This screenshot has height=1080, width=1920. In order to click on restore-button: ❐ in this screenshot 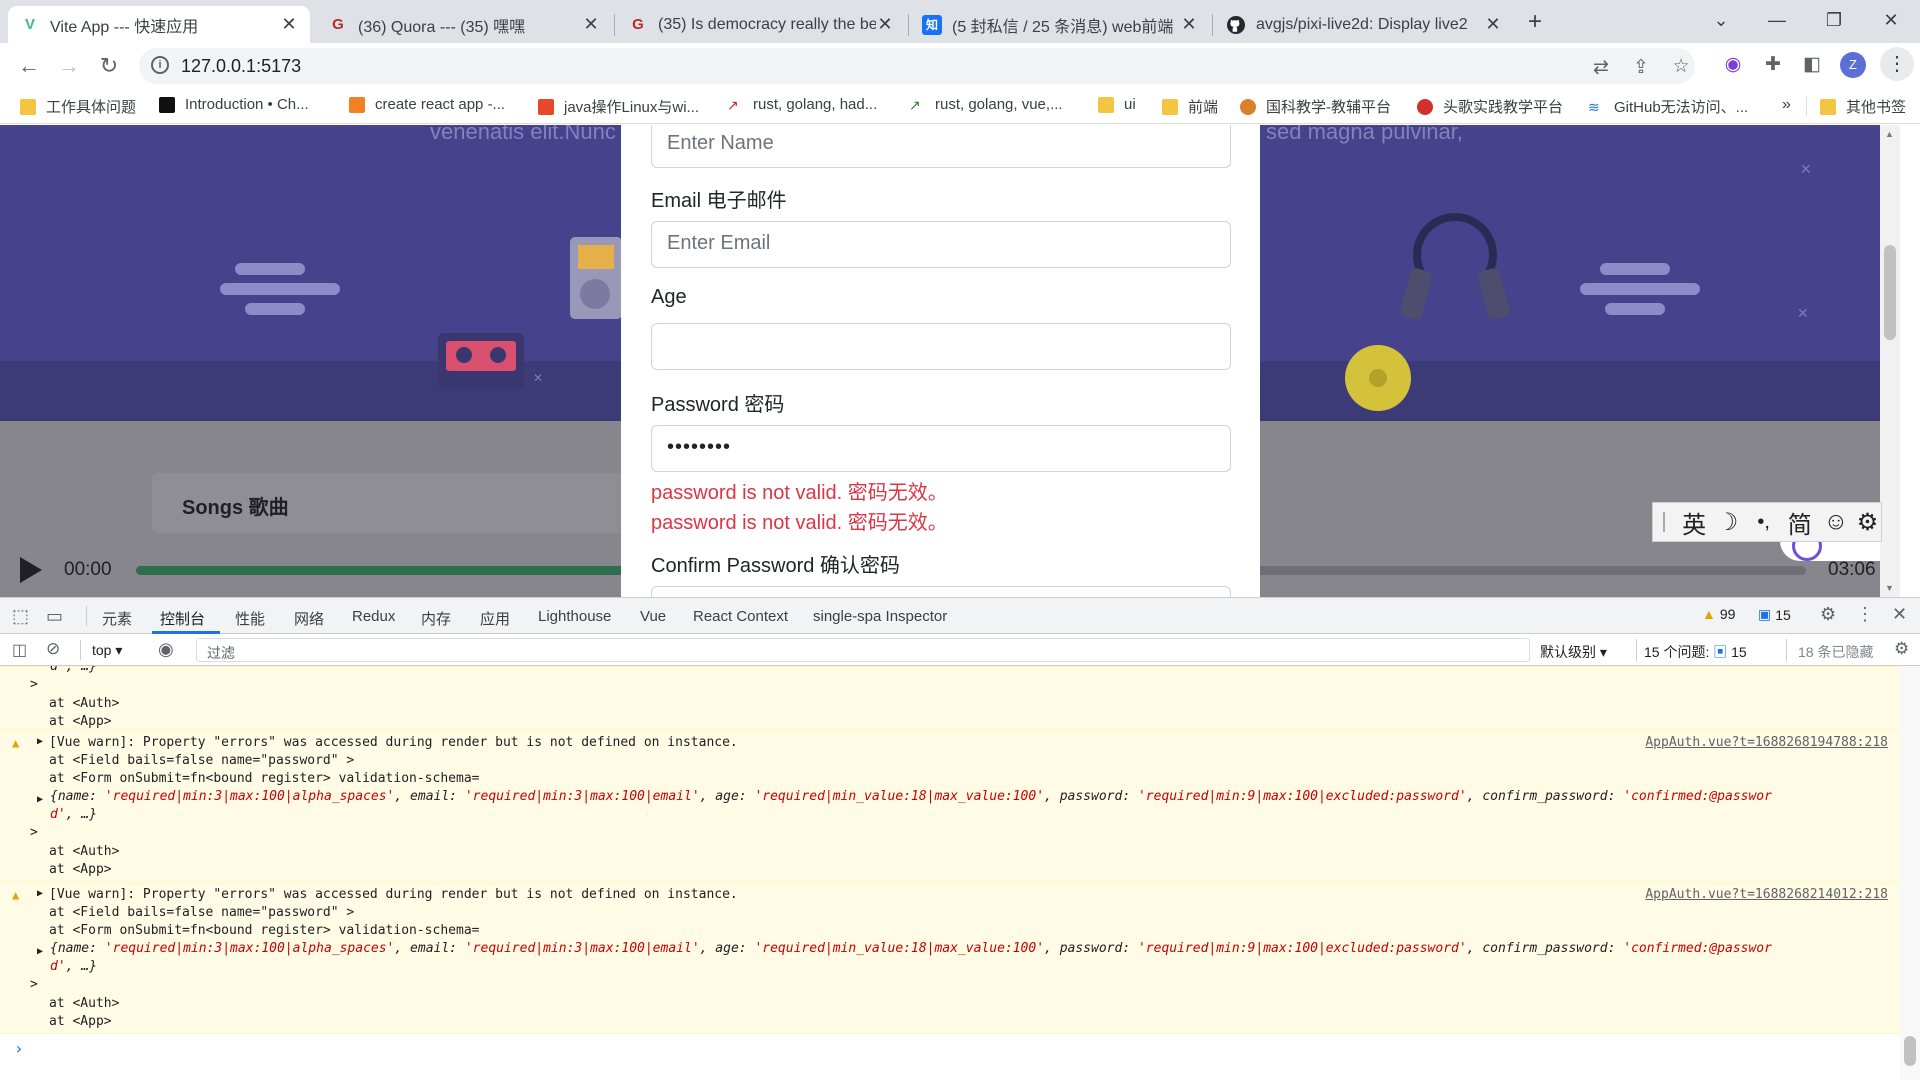, I will do `click(1834, 20)`.